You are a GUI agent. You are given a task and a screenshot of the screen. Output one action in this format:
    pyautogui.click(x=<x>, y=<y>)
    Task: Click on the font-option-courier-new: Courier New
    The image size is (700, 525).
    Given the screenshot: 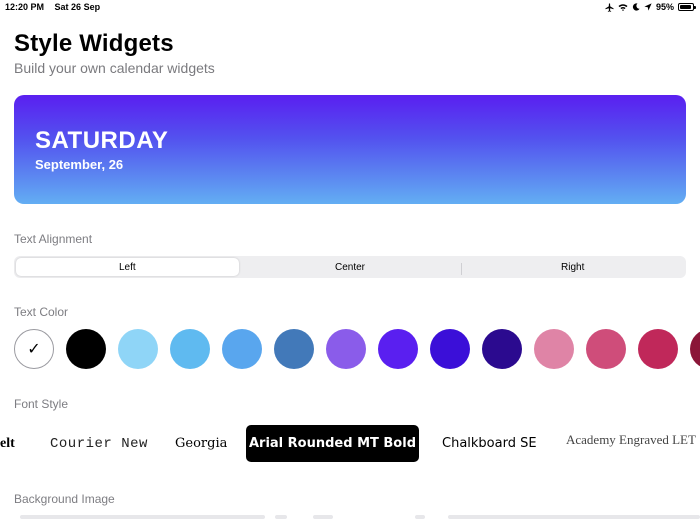 What is the action you would take?
    pyautogui.click(x=99, y=443)
    